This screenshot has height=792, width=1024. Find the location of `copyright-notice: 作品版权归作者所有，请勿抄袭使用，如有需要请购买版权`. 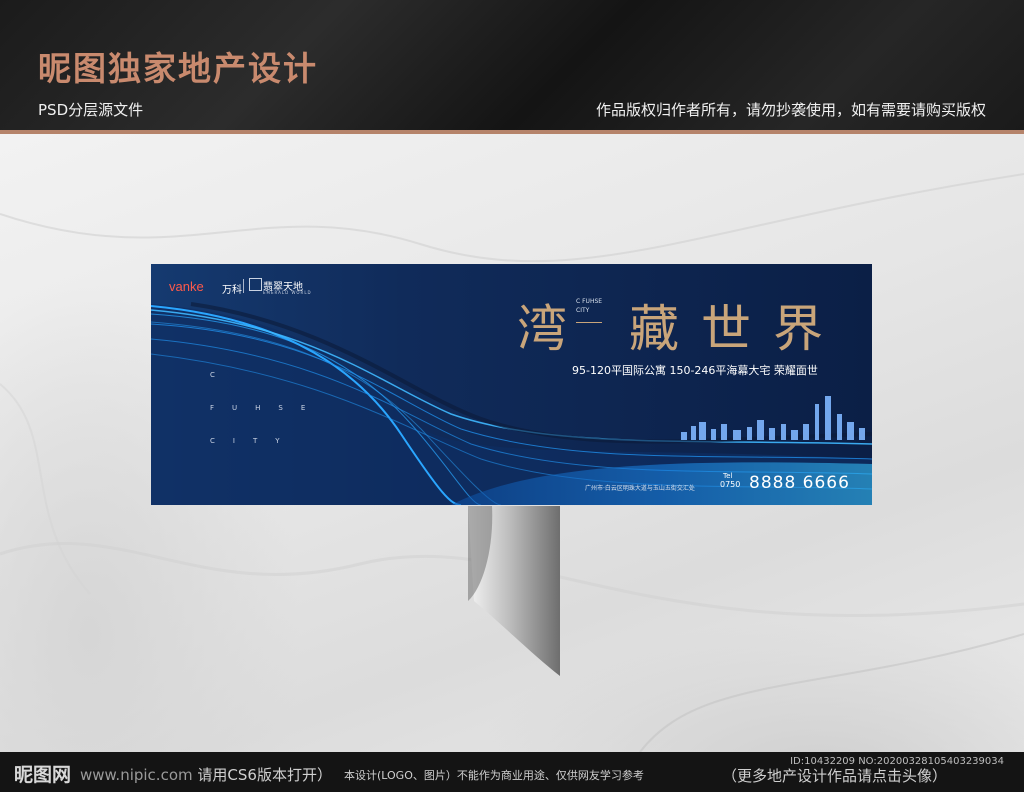

copyright-notice: 作品版权归作者所有，请勿抄袭使用，如有需要请购买版权 is located at coordinates (790, 110).